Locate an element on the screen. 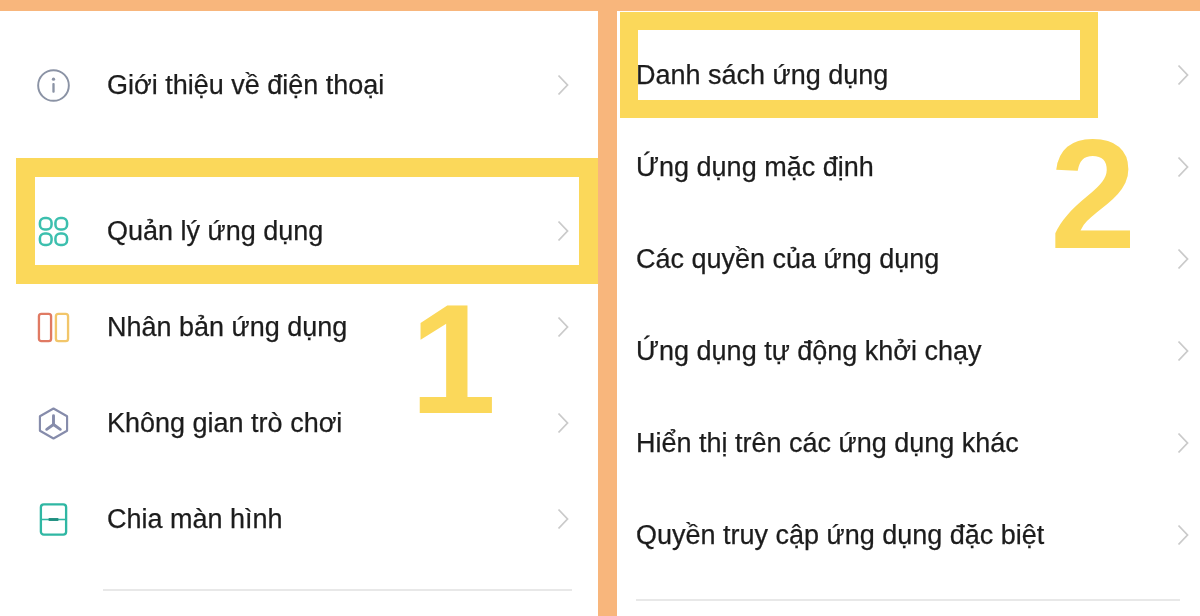  menu-item: Ứng dụng tự động khởi chạy is located at coordinates (809, 351).